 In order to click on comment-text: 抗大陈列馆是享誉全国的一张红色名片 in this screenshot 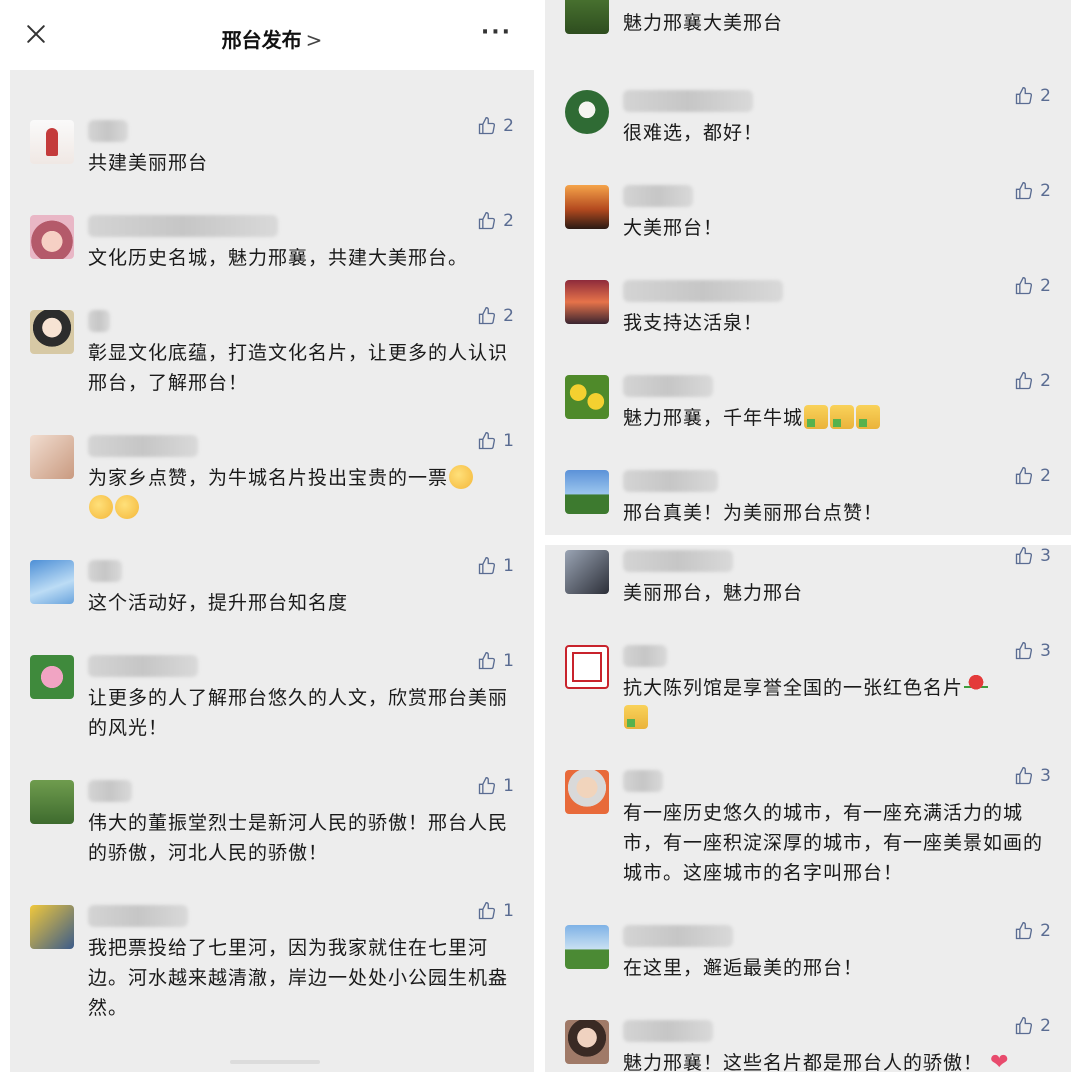, I will do `click(834, 703)`.